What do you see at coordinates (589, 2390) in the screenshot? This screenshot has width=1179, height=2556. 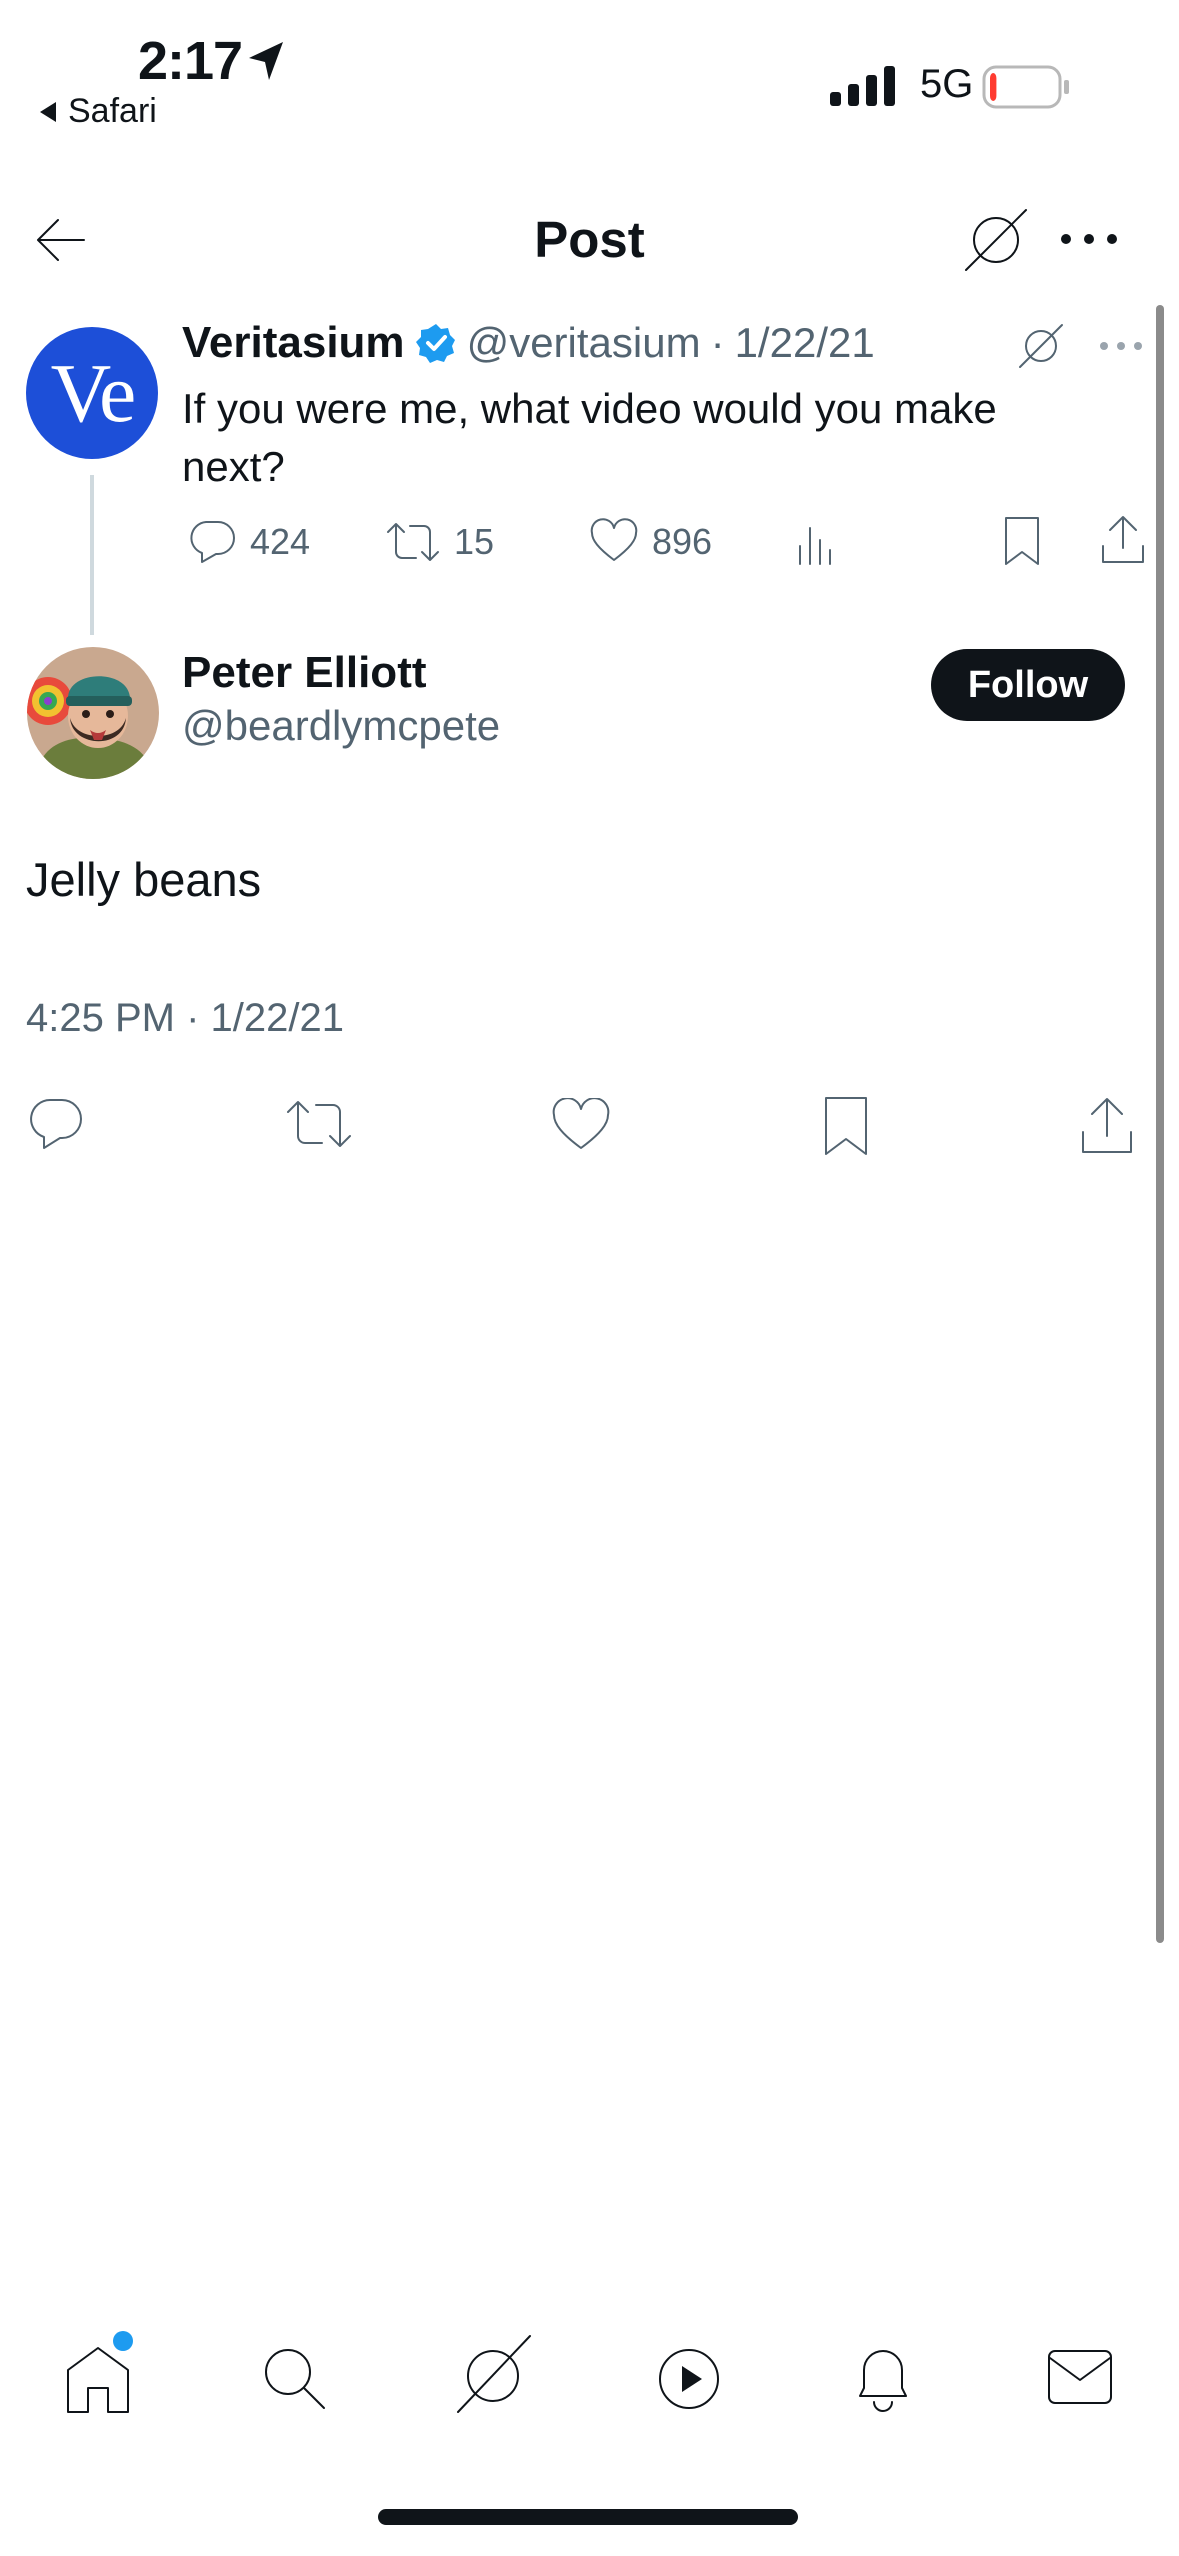 I see `bottom-tab-bar` at bounding box center [589, 2390].